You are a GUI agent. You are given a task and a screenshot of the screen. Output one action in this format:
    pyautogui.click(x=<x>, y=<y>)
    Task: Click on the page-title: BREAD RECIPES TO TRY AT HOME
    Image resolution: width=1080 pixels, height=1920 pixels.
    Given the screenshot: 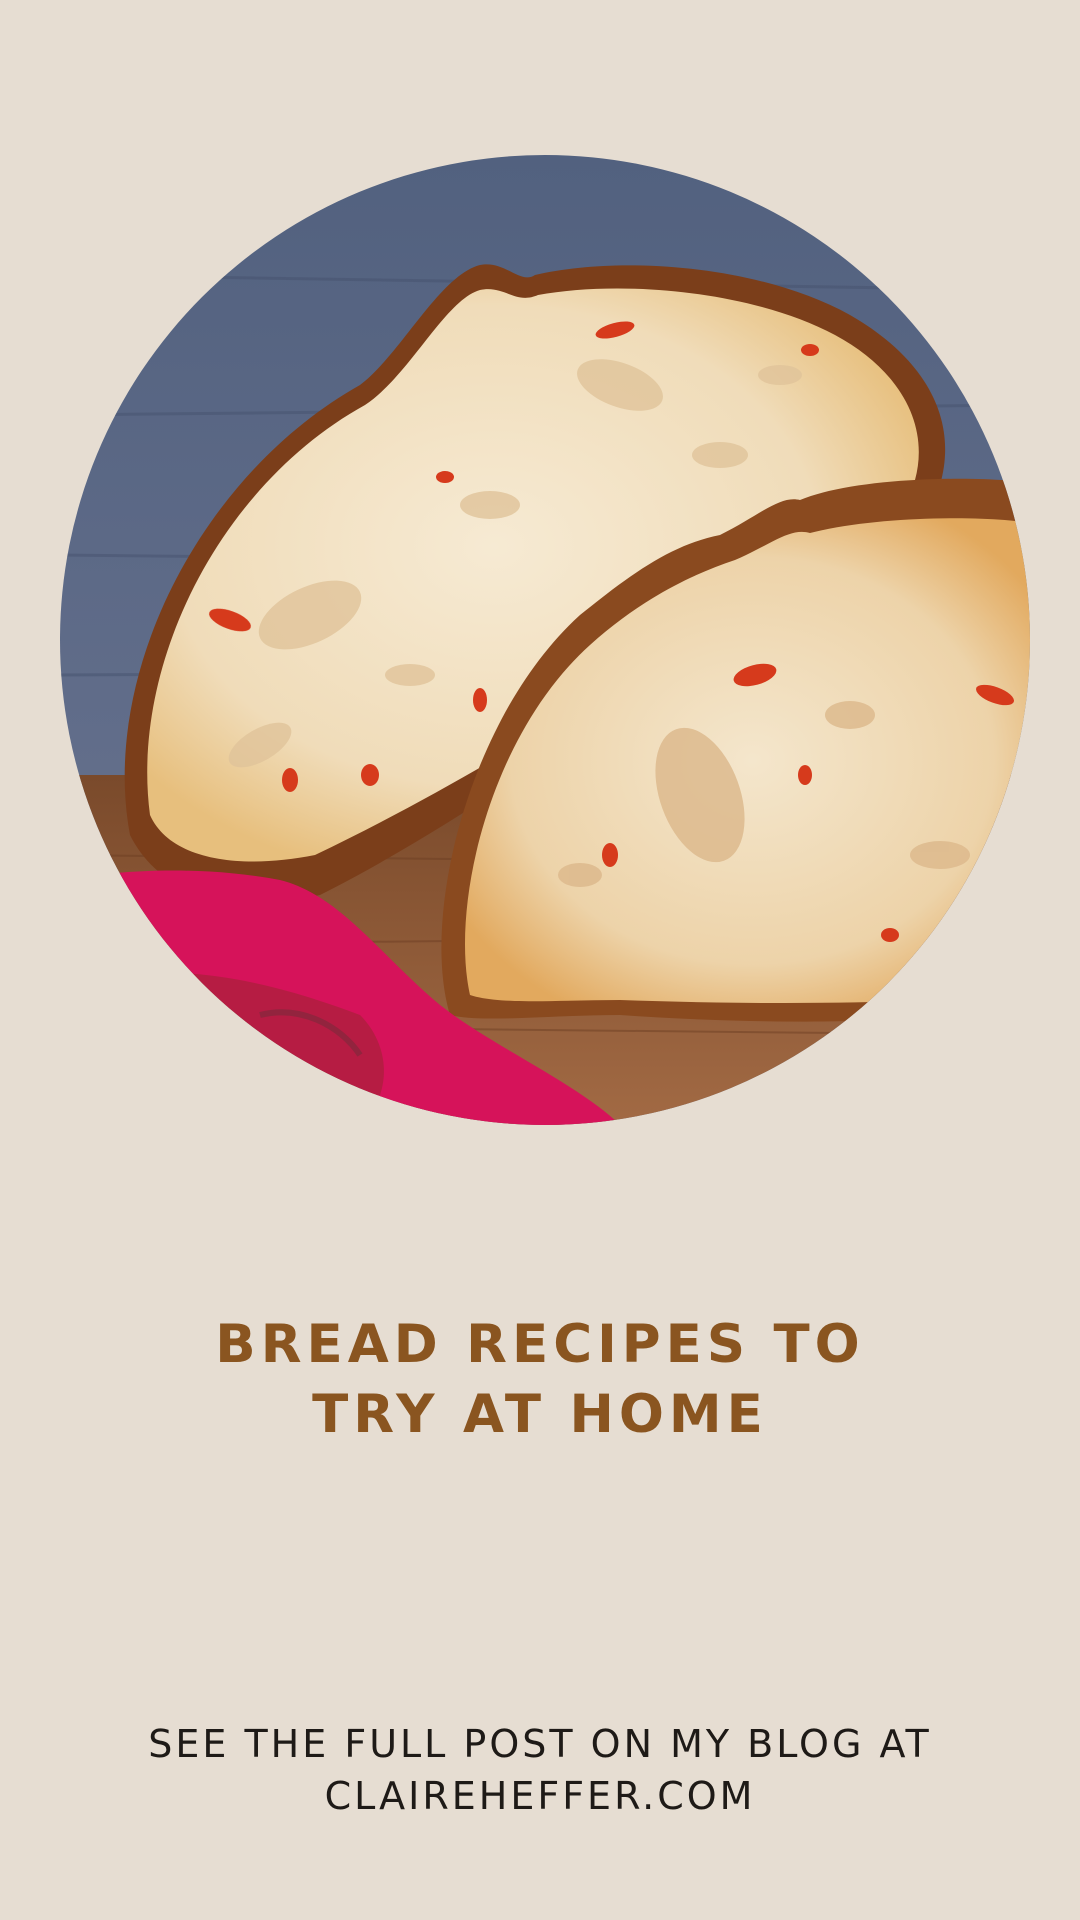 What is the action you would take?
    pyautogui.click(x=540, y=1380)
    